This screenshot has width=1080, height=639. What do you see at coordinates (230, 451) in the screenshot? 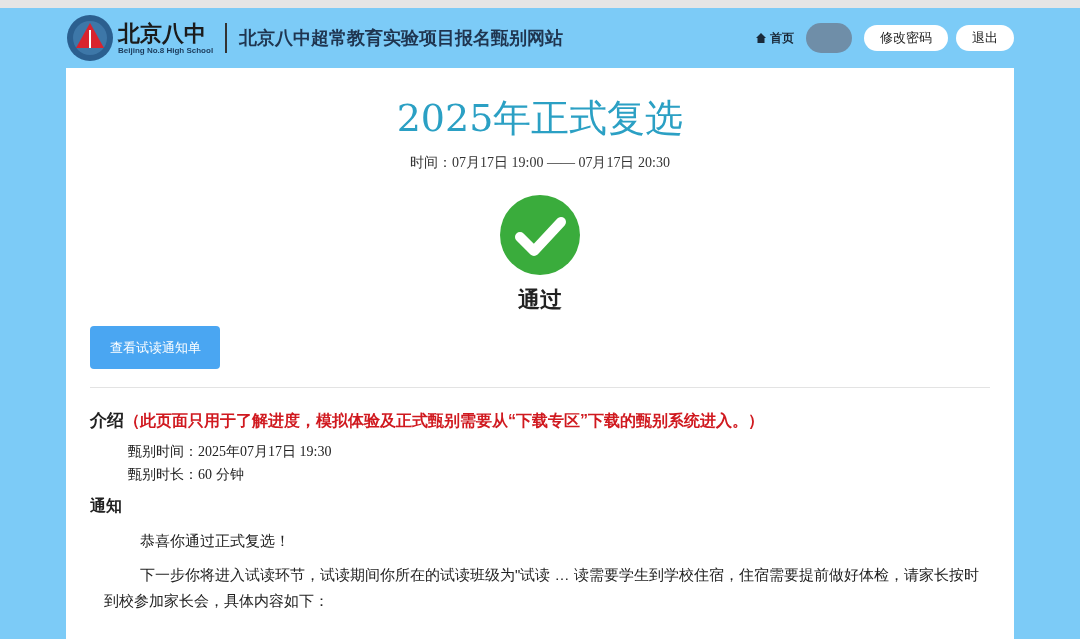
I see `intro-line: 甄别时间：2025年07月17日 19:30` at bounding box center [230, 451].